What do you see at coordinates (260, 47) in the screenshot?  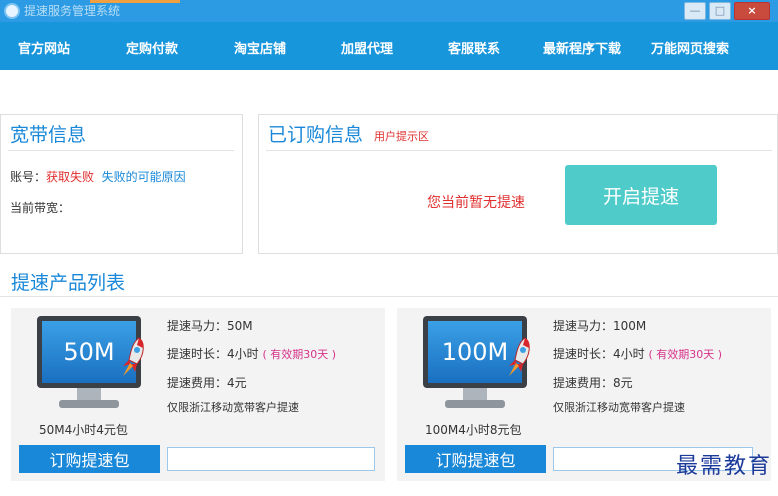 I see `nav-taobao-store: 淘宝店铺` at bounding box center [260, 47].